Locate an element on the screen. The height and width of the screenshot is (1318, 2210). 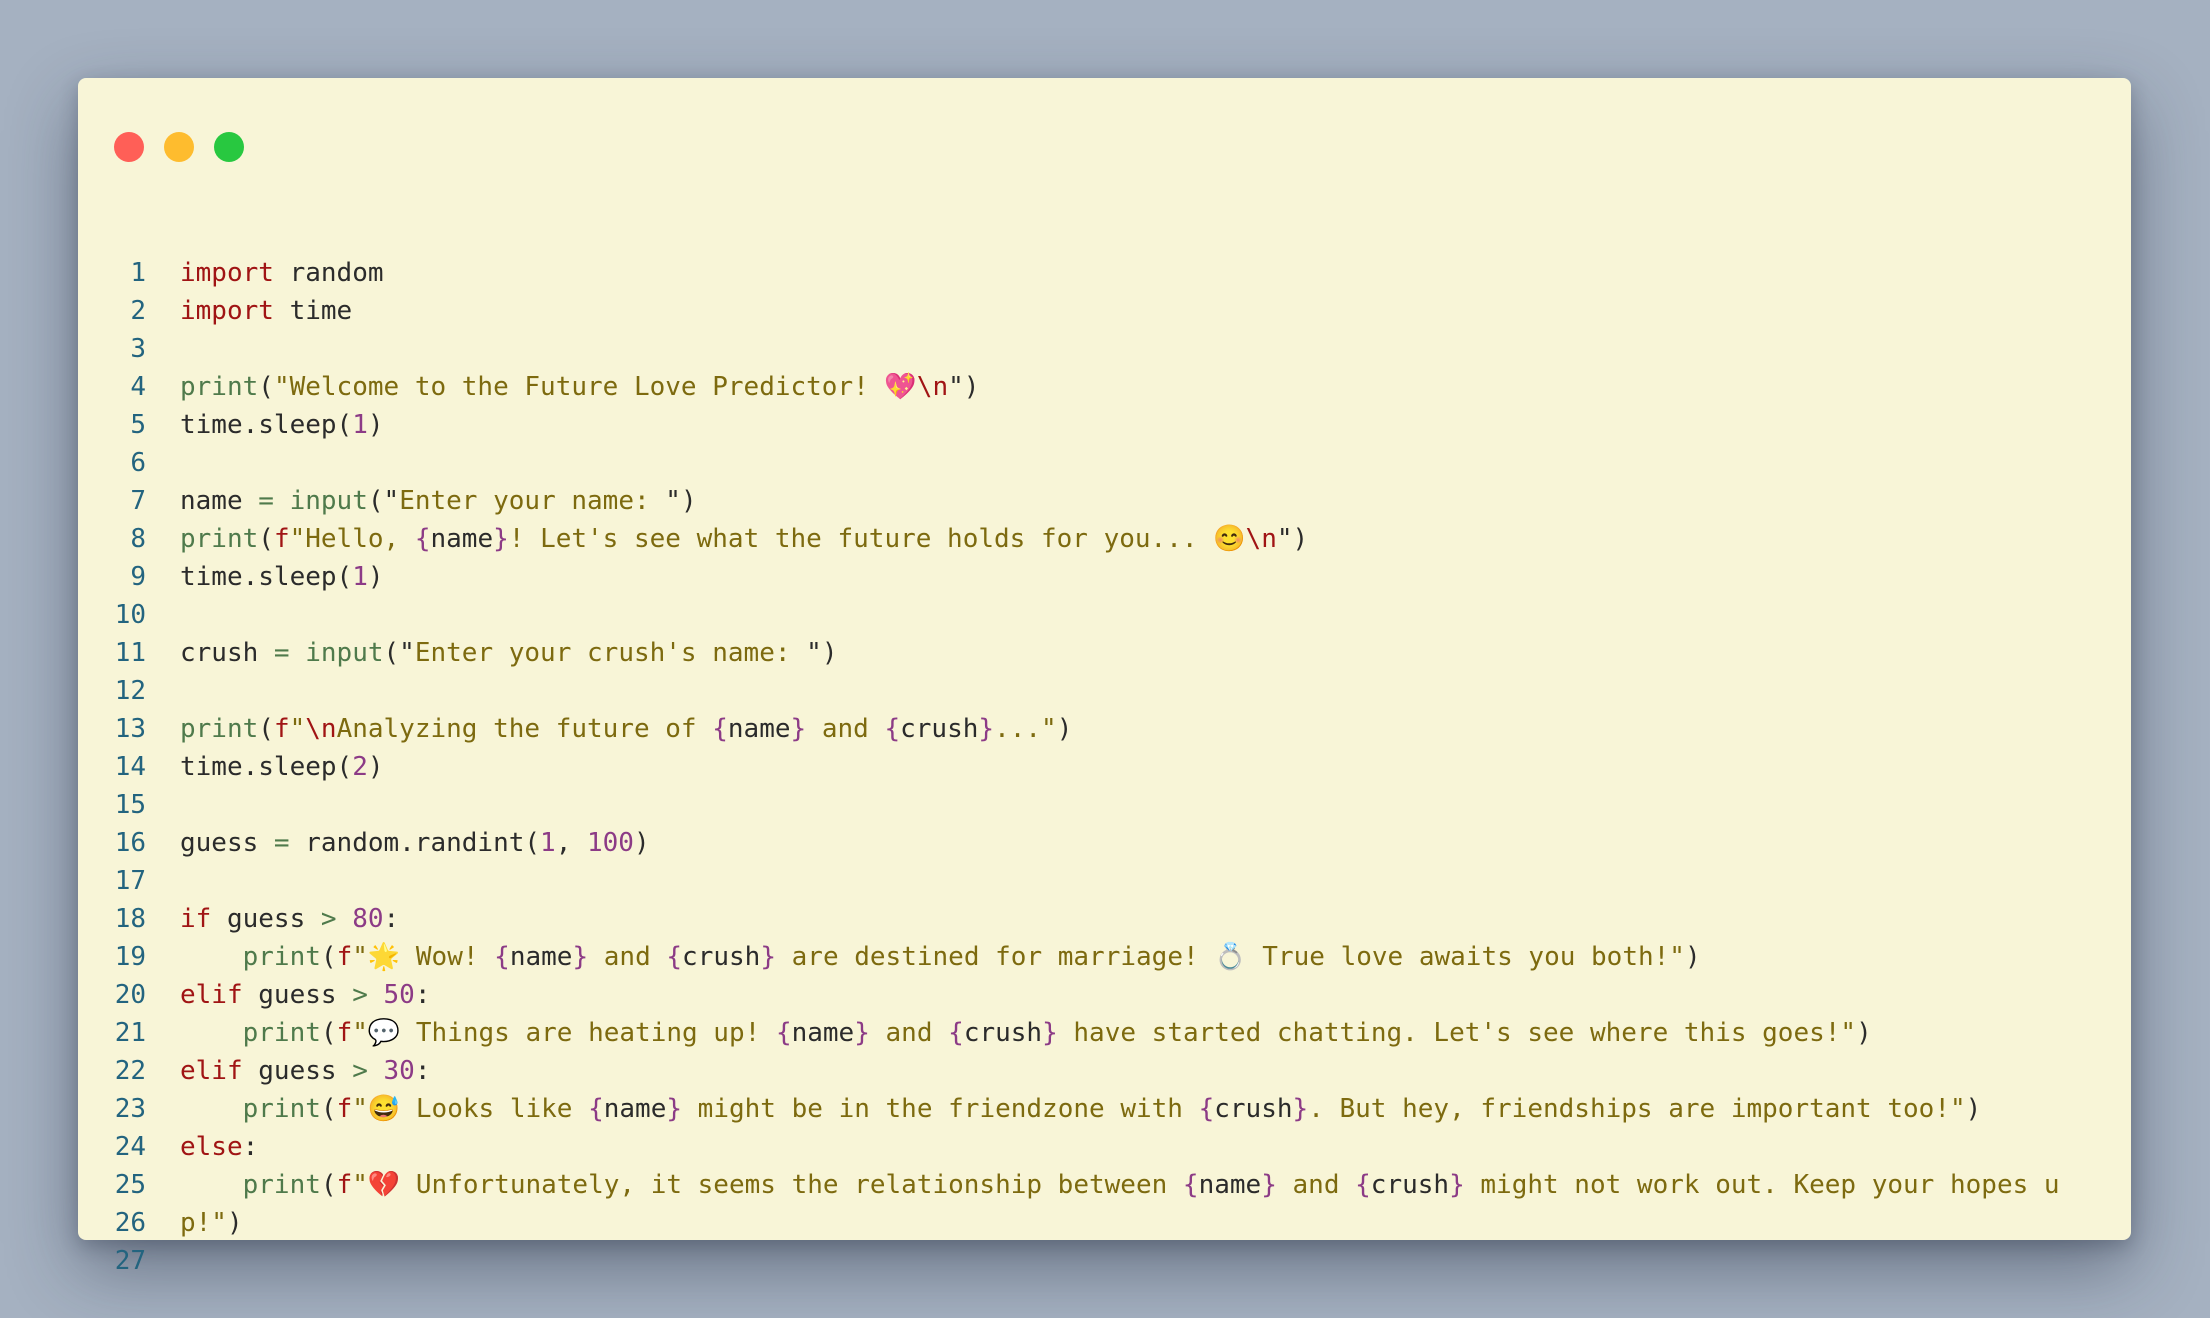
code-line: 18 if guess > 80: is located at coordinates (1104, 919).